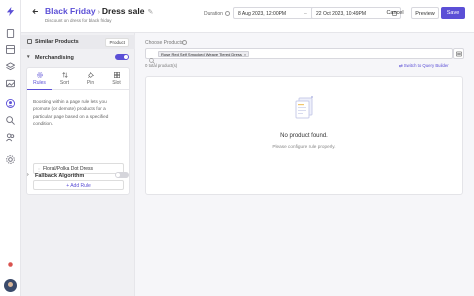  Describe the element at coordinates (90, 75) in the screenshot. I see `pin-icon` at that location.